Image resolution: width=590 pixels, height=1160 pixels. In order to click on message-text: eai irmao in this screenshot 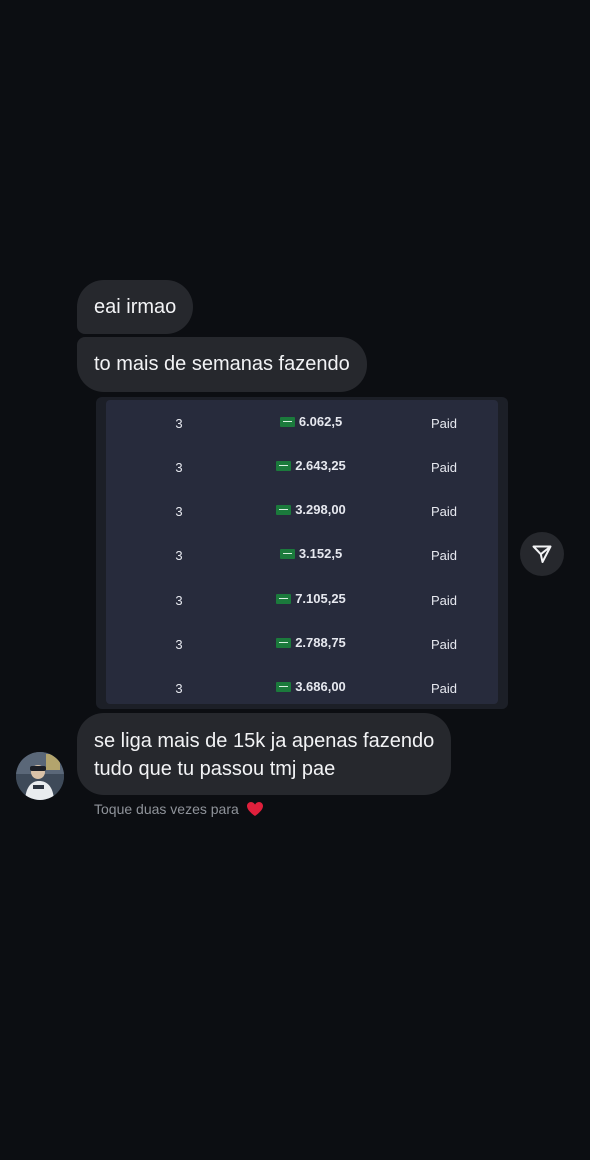, I will do `click(135, 307)`.